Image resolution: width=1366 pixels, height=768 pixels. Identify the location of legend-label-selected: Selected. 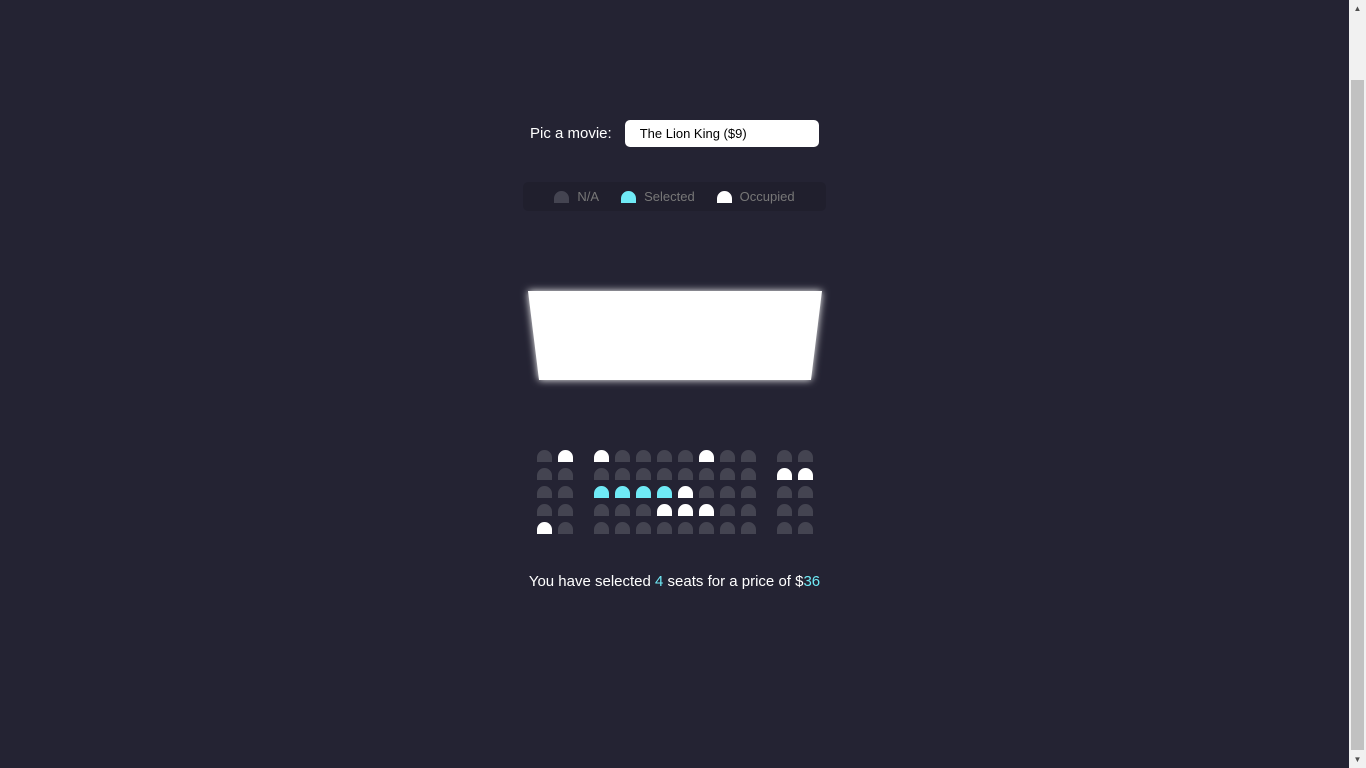
(669, 196).